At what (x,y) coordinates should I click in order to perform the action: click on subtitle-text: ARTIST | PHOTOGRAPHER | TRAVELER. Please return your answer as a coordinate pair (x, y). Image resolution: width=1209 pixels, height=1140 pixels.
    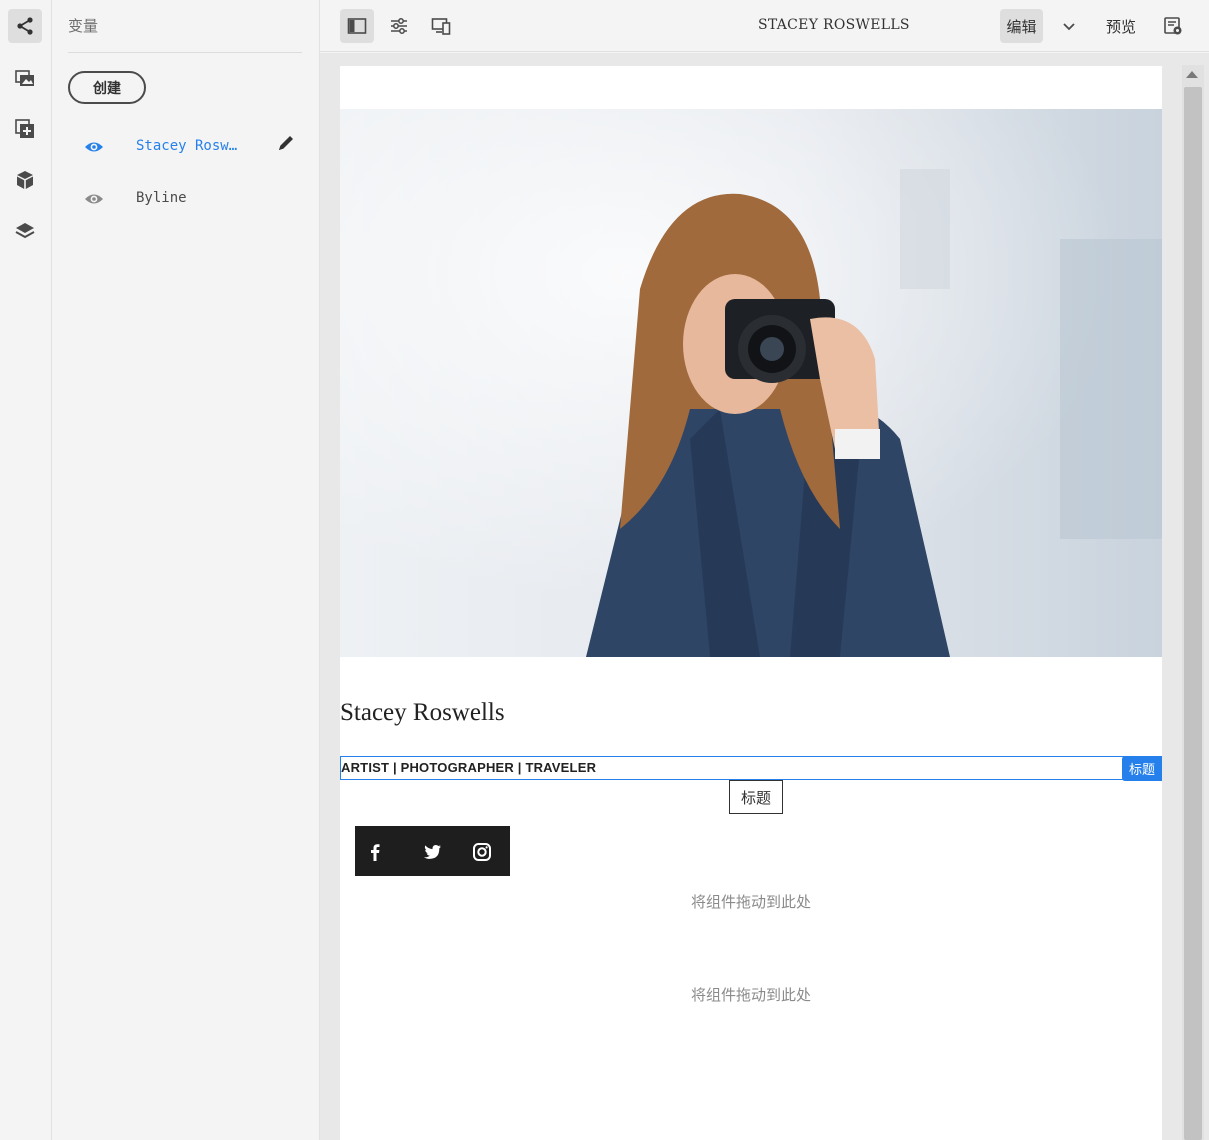
    Looking at the image, I should click on (469, 767).